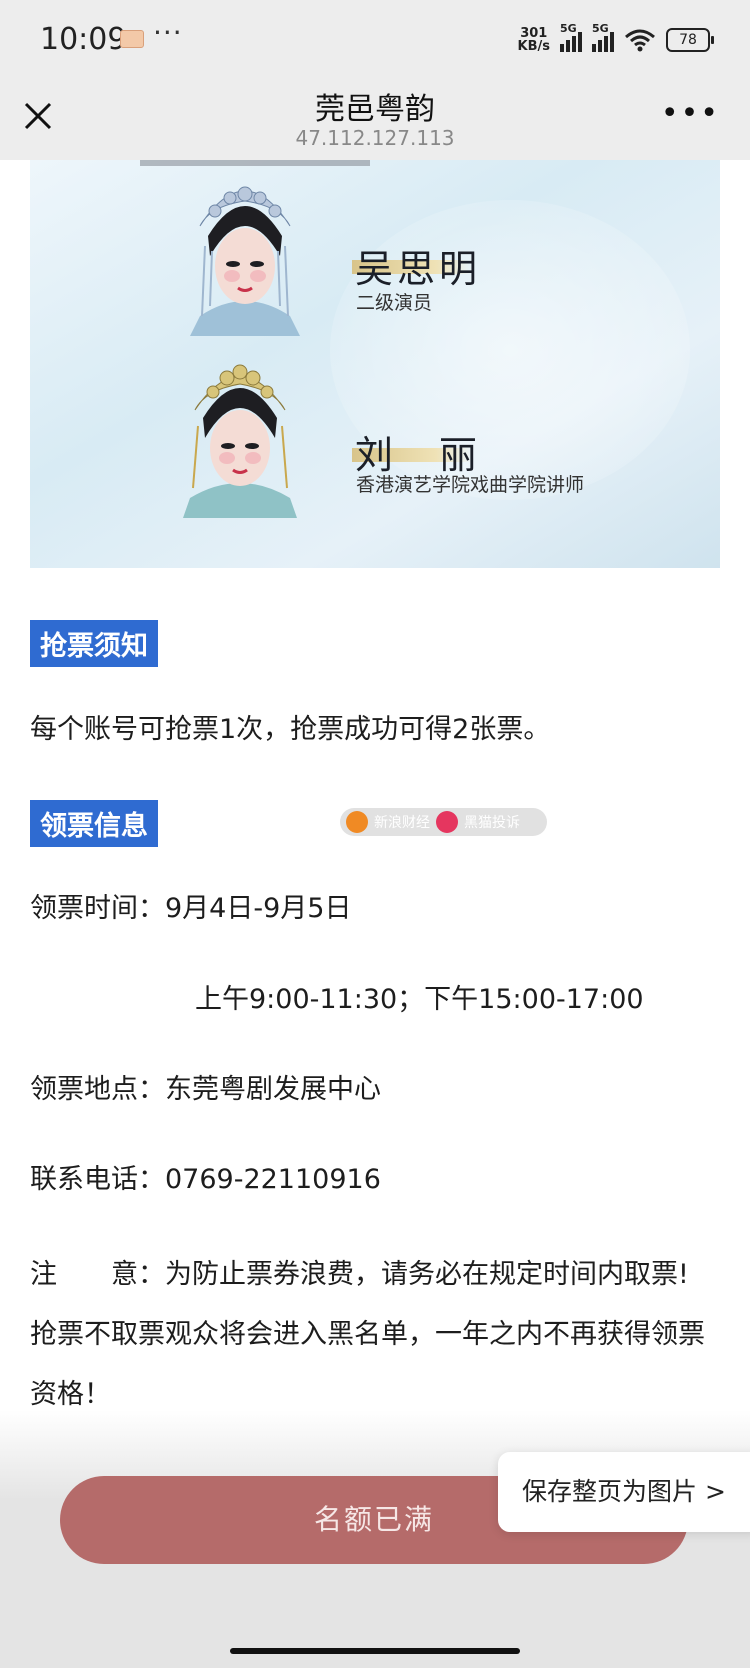  I want to click on performer-title-1: 二级演员, so click(394, 303).